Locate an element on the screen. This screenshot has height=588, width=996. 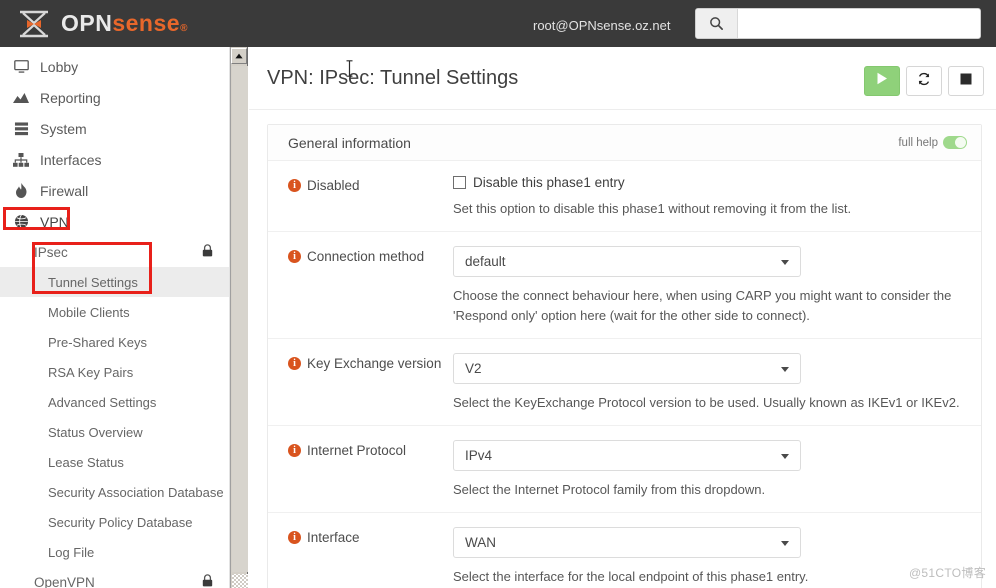
sidebar-item-label: Lobby is located at coordinates (59, 66).